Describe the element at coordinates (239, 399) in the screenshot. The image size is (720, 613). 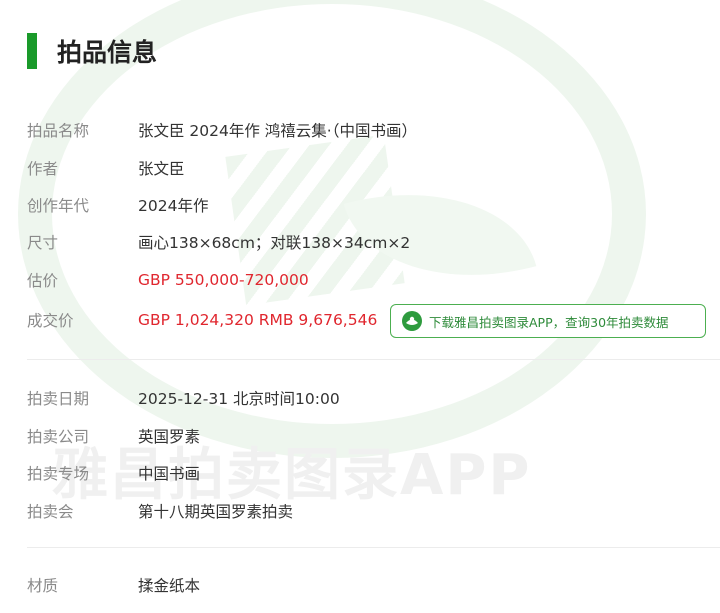
I see `info-value: 2025-12-31 北京时间10:00` at that location.